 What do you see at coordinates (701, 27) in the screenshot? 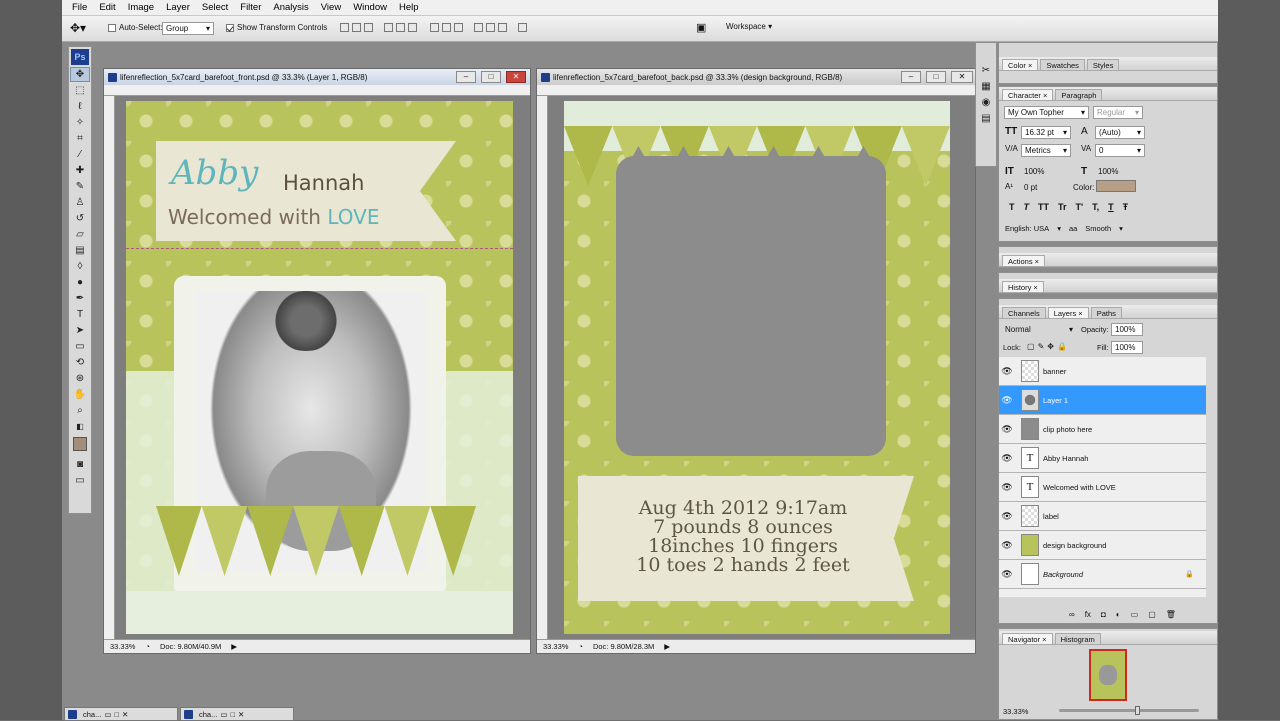
I see `bridge-icon: ▣` at bounding box center [701, 27].